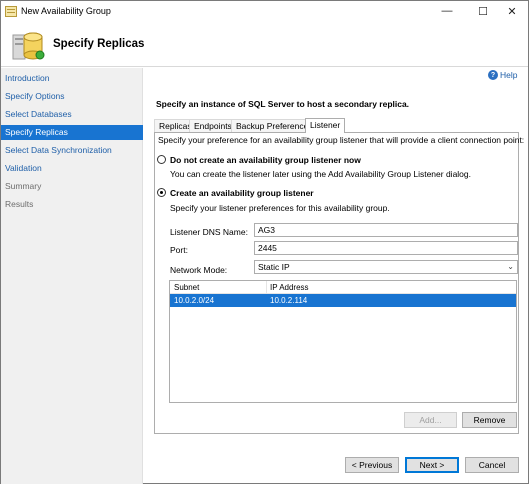 The image size is (529, 484). I want to click on grid-header-ip-address: IP Address, so click(287, 287).